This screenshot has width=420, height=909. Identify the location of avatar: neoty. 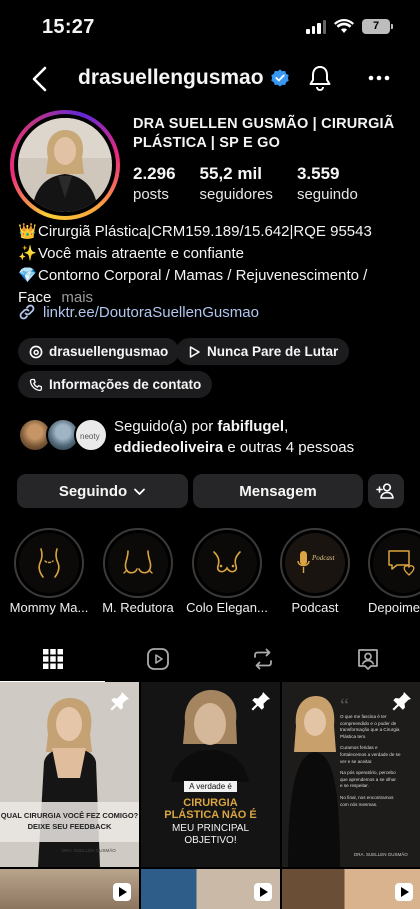
(91, 435).